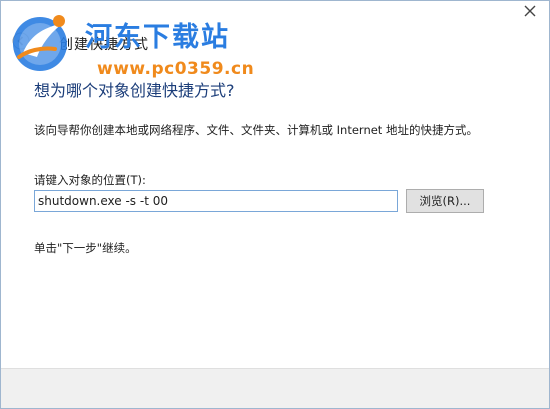 Image resolution: width=550 pixels, height=409 pixels. What do you see at coordinates (275, 388) in the screenshot?
I see `footer-bar` at bounding box center [275, 388].